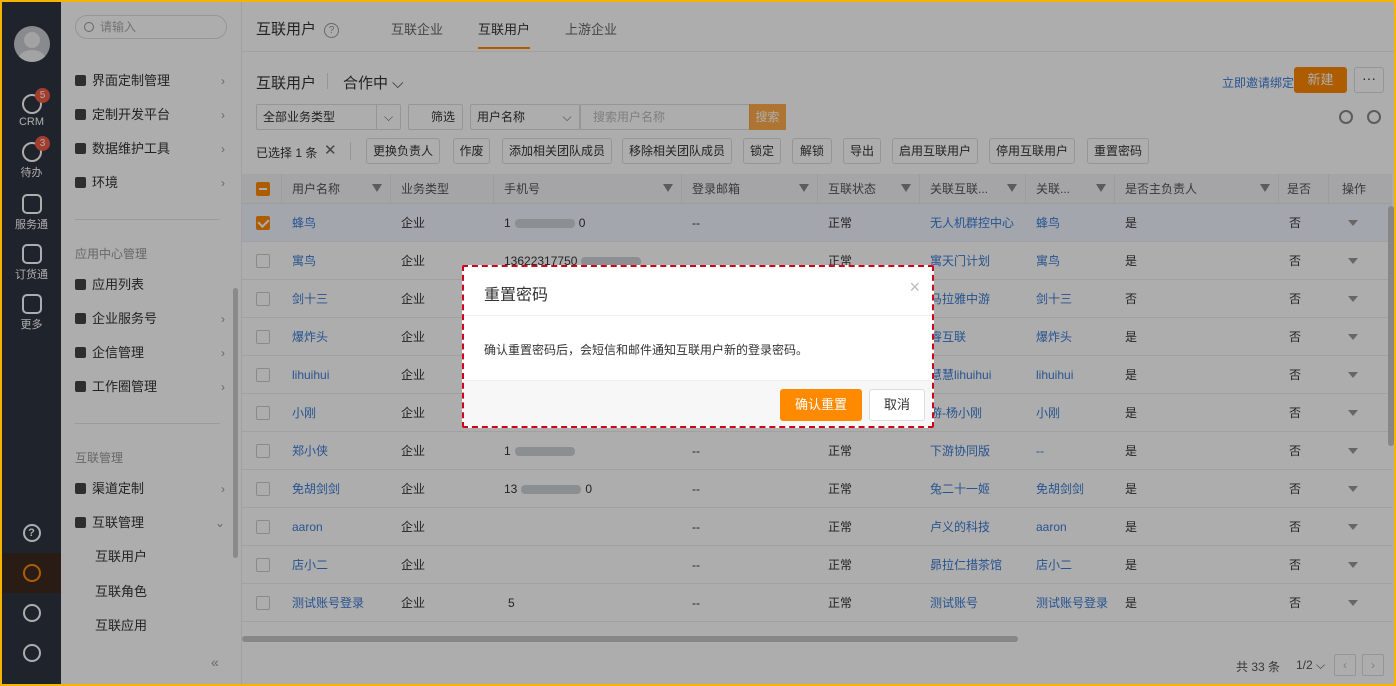 This screenshot has height=686, width=1396. What do you see at coordinates (897, 405) in the screenshot?
I see `cancel-button: 取消` at bounding box center [897, 405].